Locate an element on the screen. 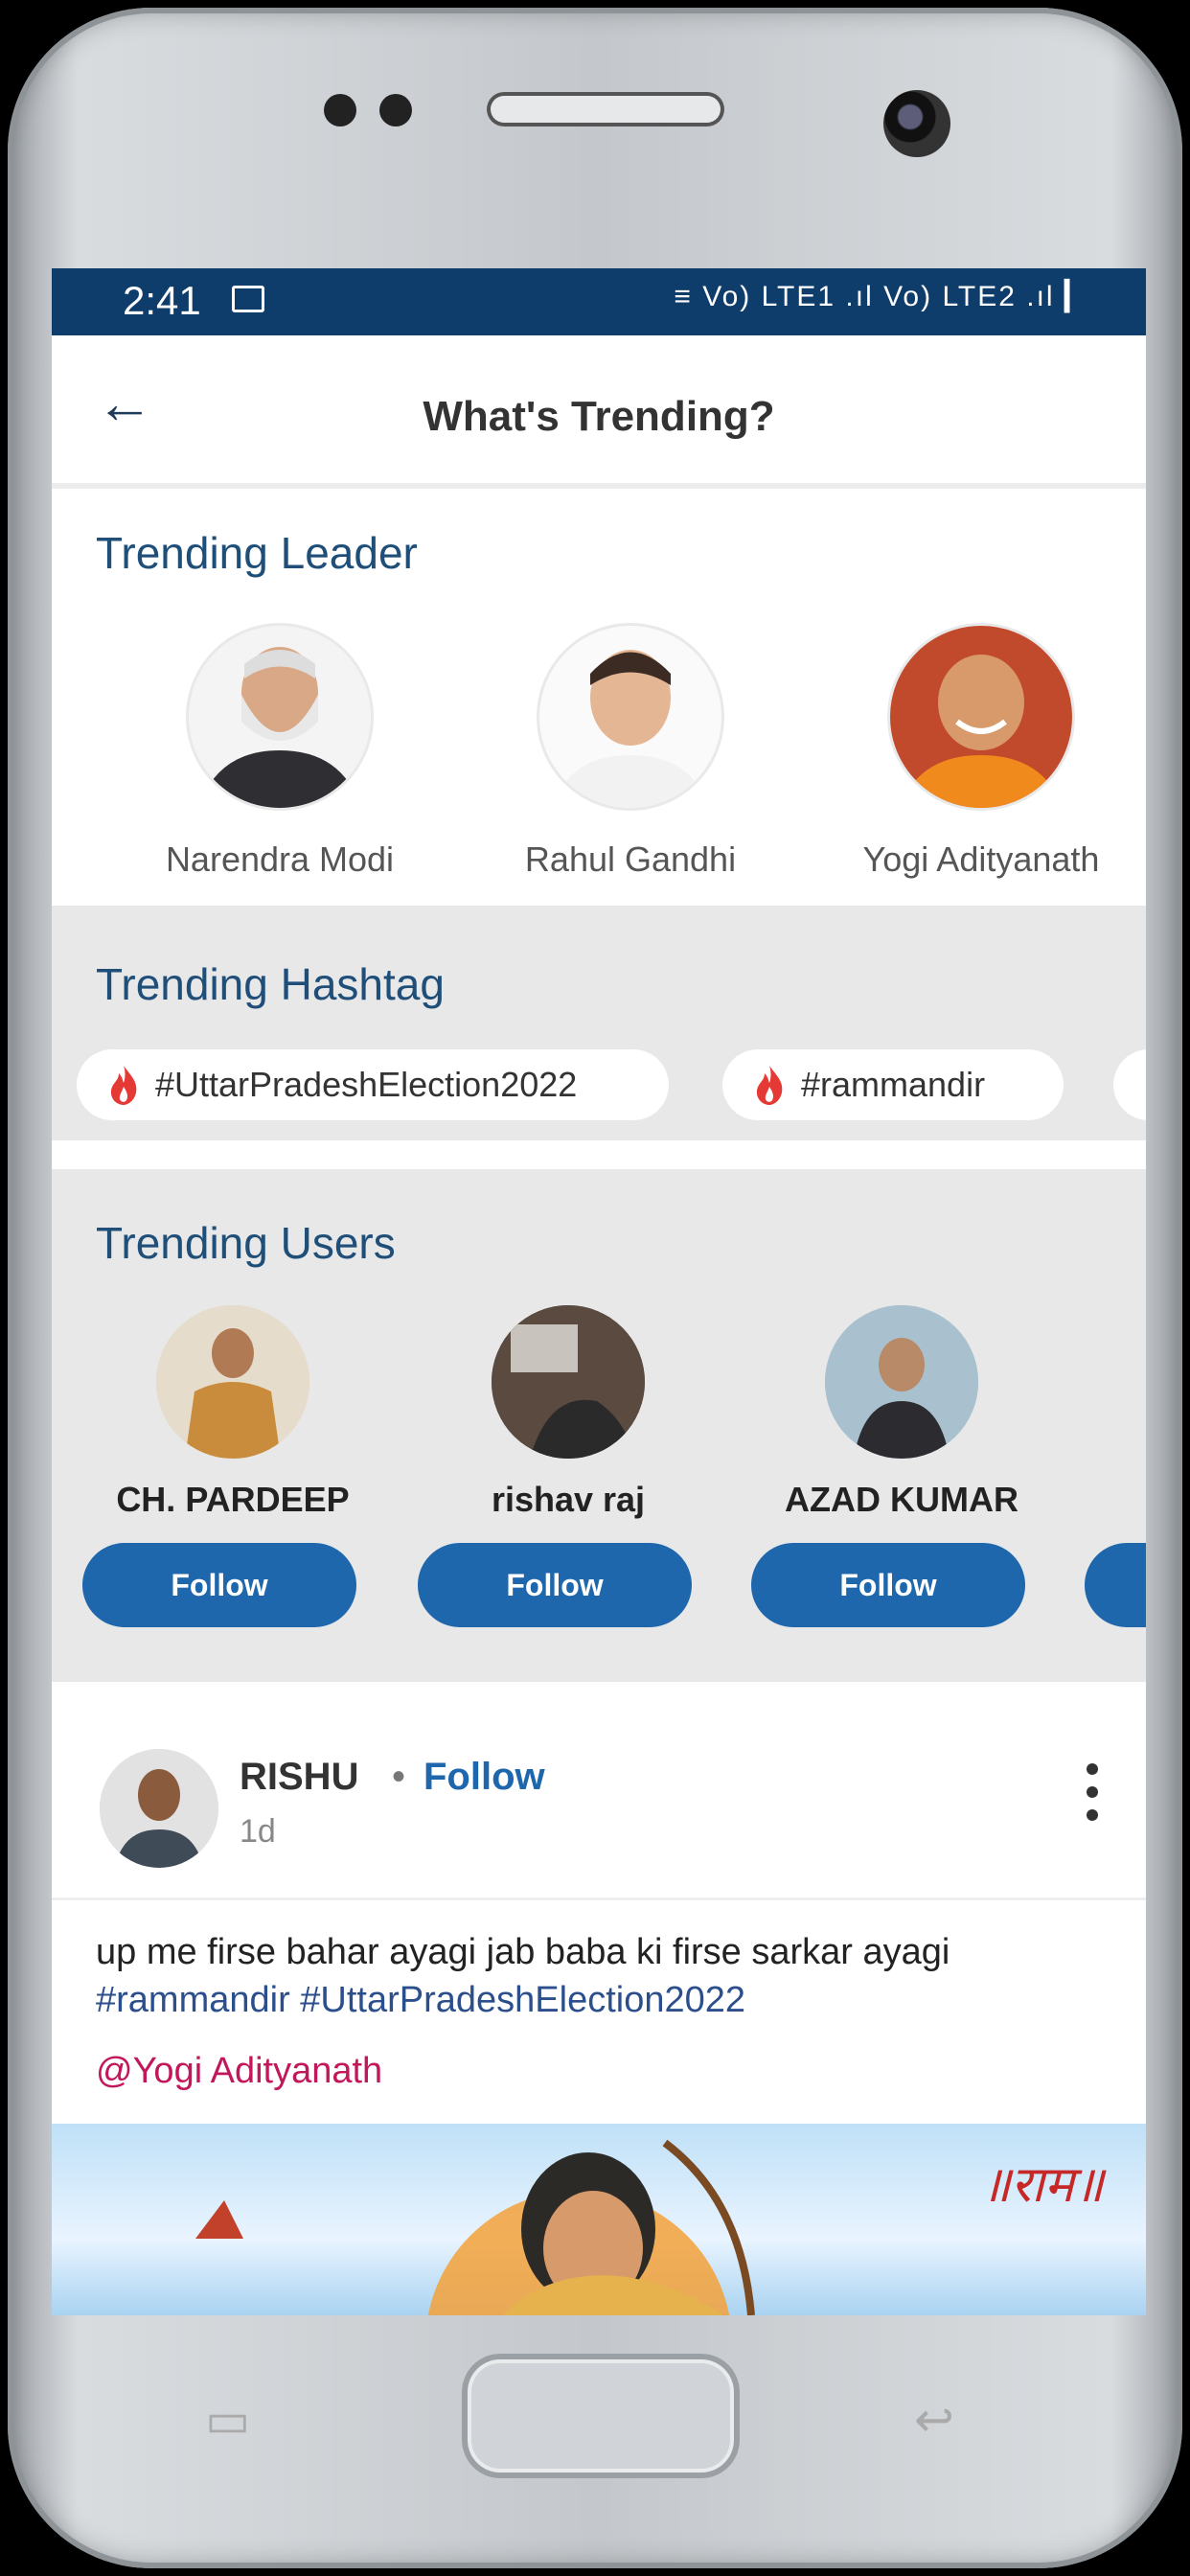  leader-name: Rahul Gandhi is located at coordinates (631, 859).